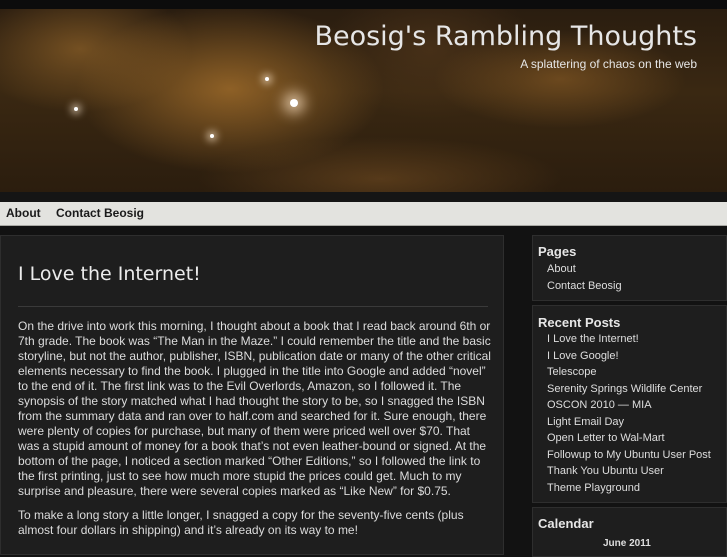 This screenshot has width=727, height=557. I want to click on widget-title-calendar: Calendar, so click(566, 523).